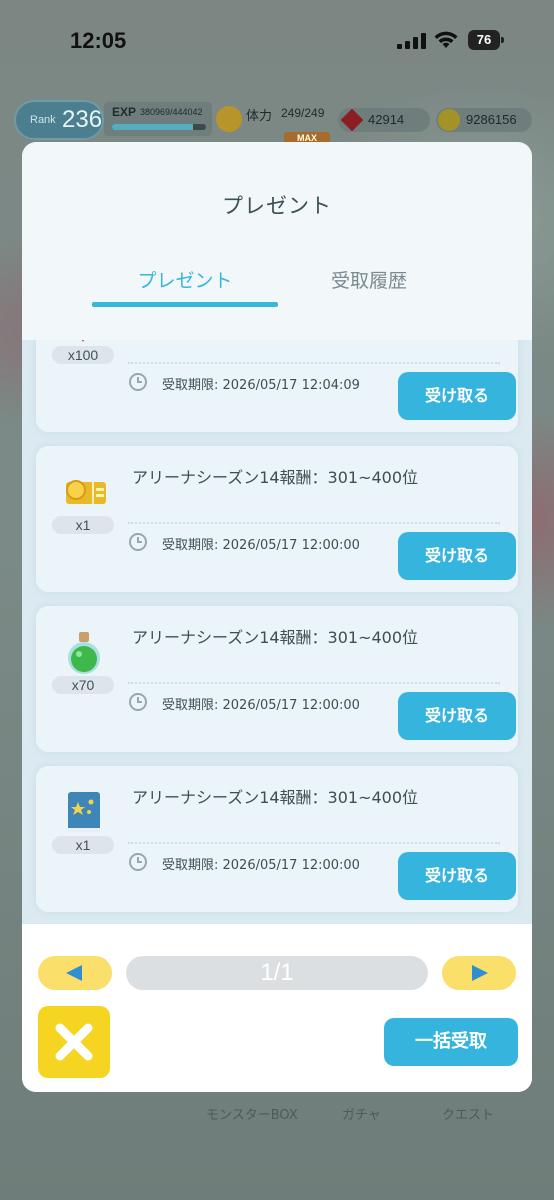 This screenshot has height=1200, width=554. What do you see at coordinates (277, 973) in the screenshot?
I see `page-indicator: 1/1` at bounding box center [277, 973].